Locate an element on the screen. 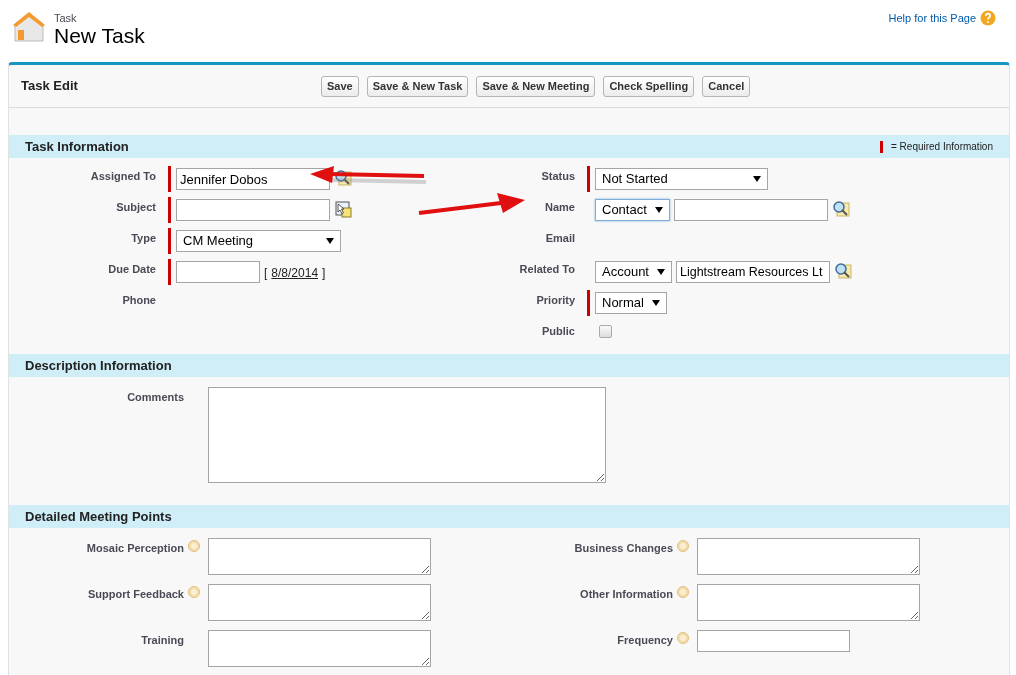 This screenshot has height=675, width=1016. field-label: Type is located at coordinates (143, 238).